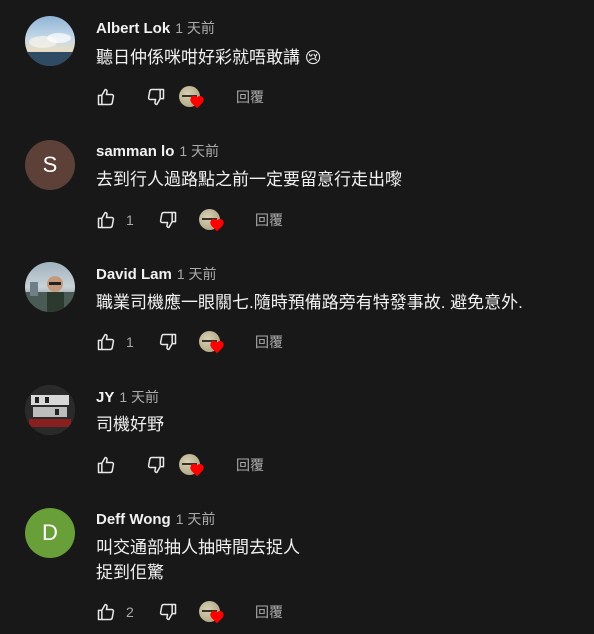  What do you see at coordinates (198, 560) in the screenshot?
I see `comment-text: 叫交通部抽人抽時間去捉人 捉到佢驚` at bounding box center [198, 560].